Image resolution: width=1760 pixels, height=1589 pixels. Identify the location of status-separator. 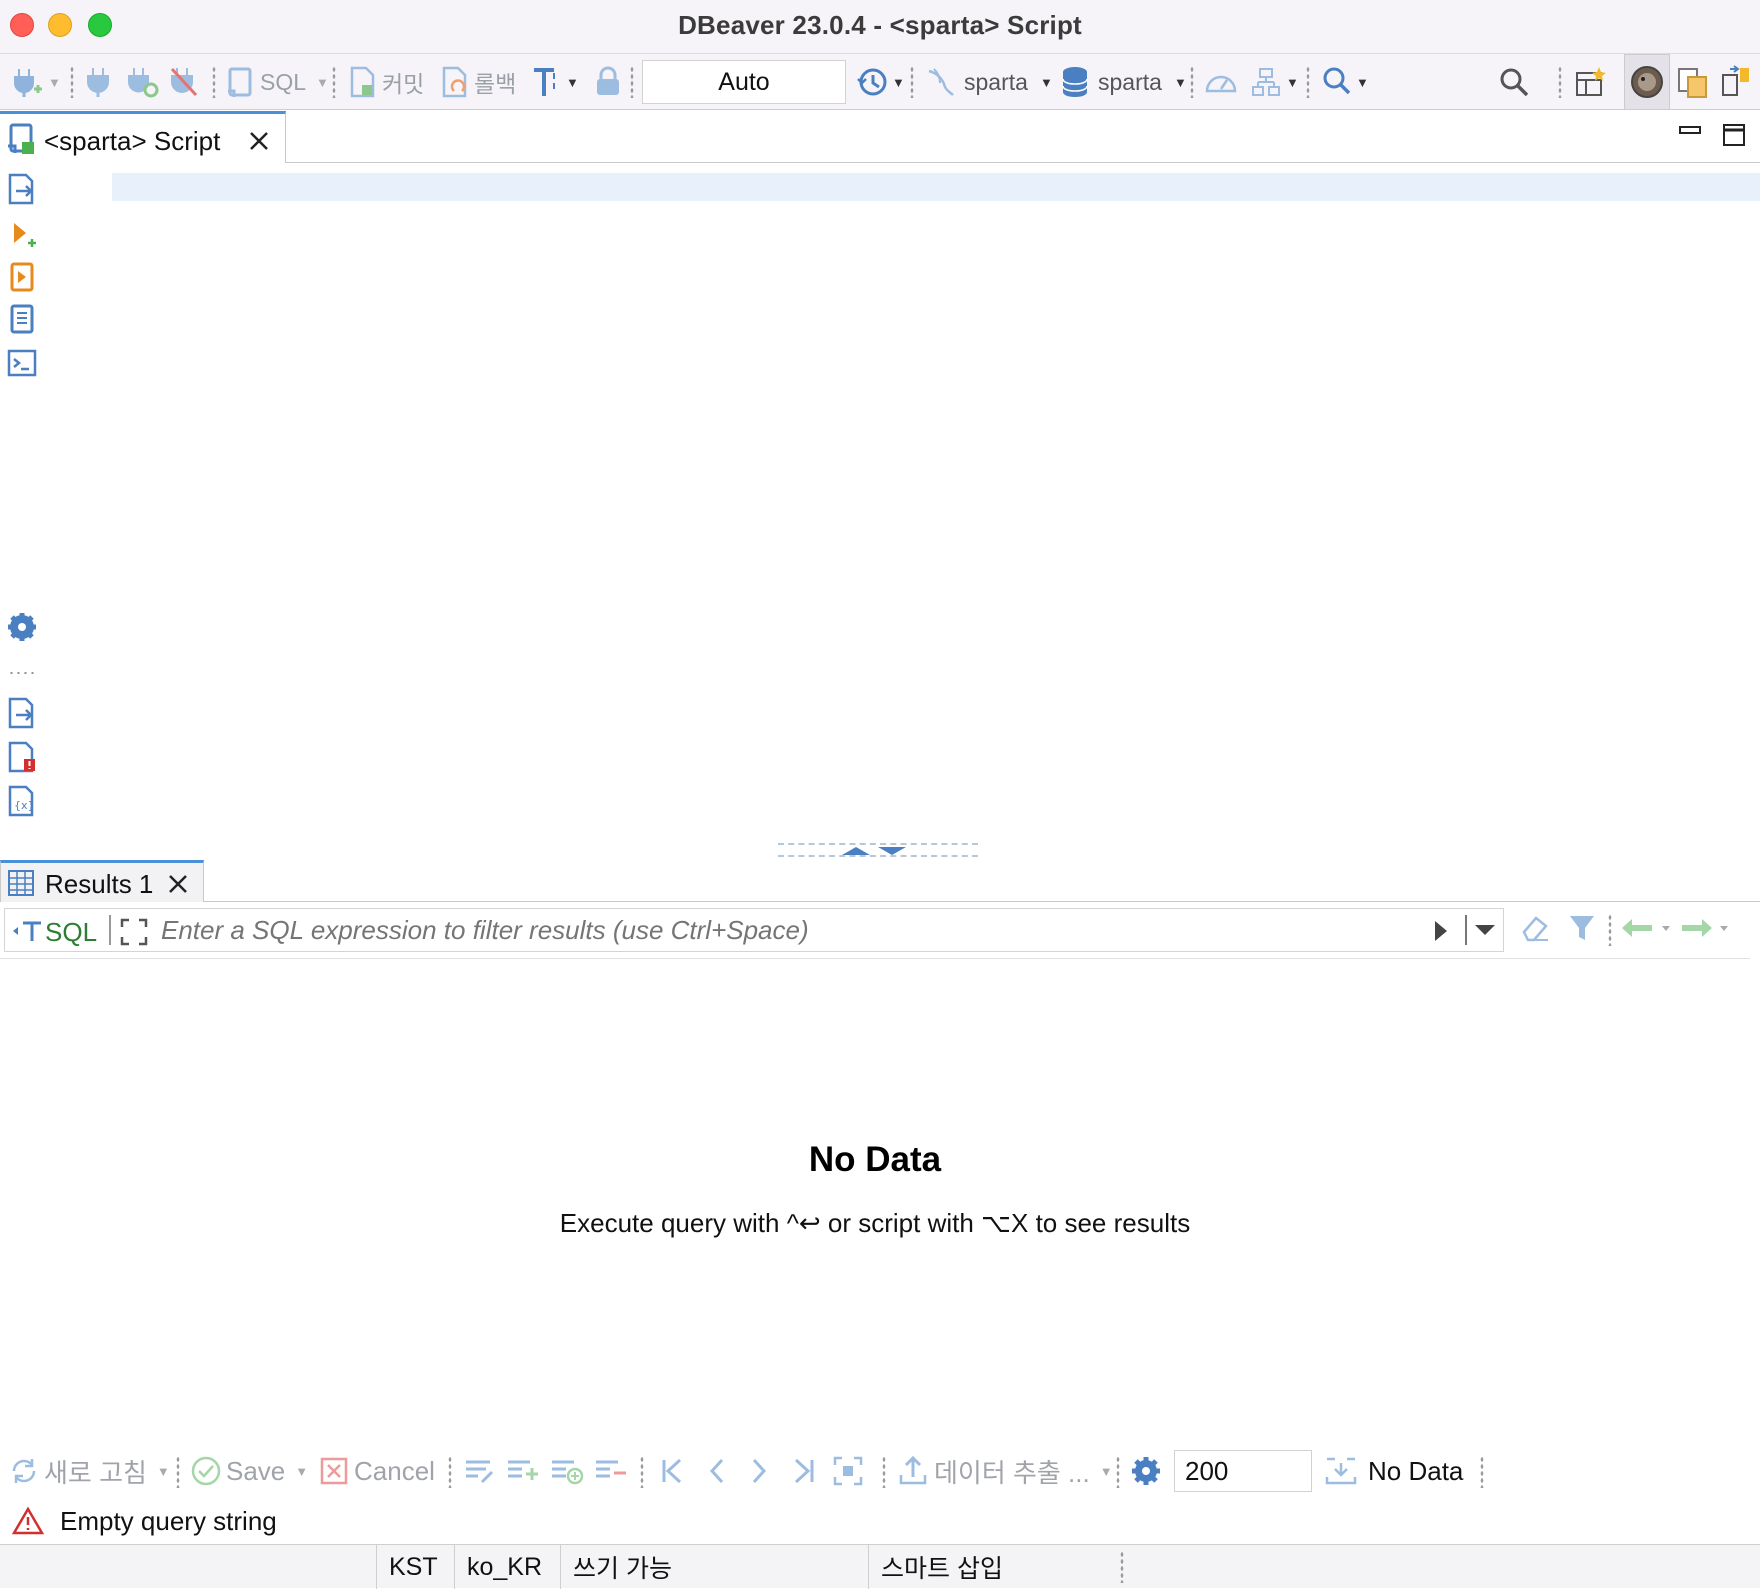
(1122, 1567).